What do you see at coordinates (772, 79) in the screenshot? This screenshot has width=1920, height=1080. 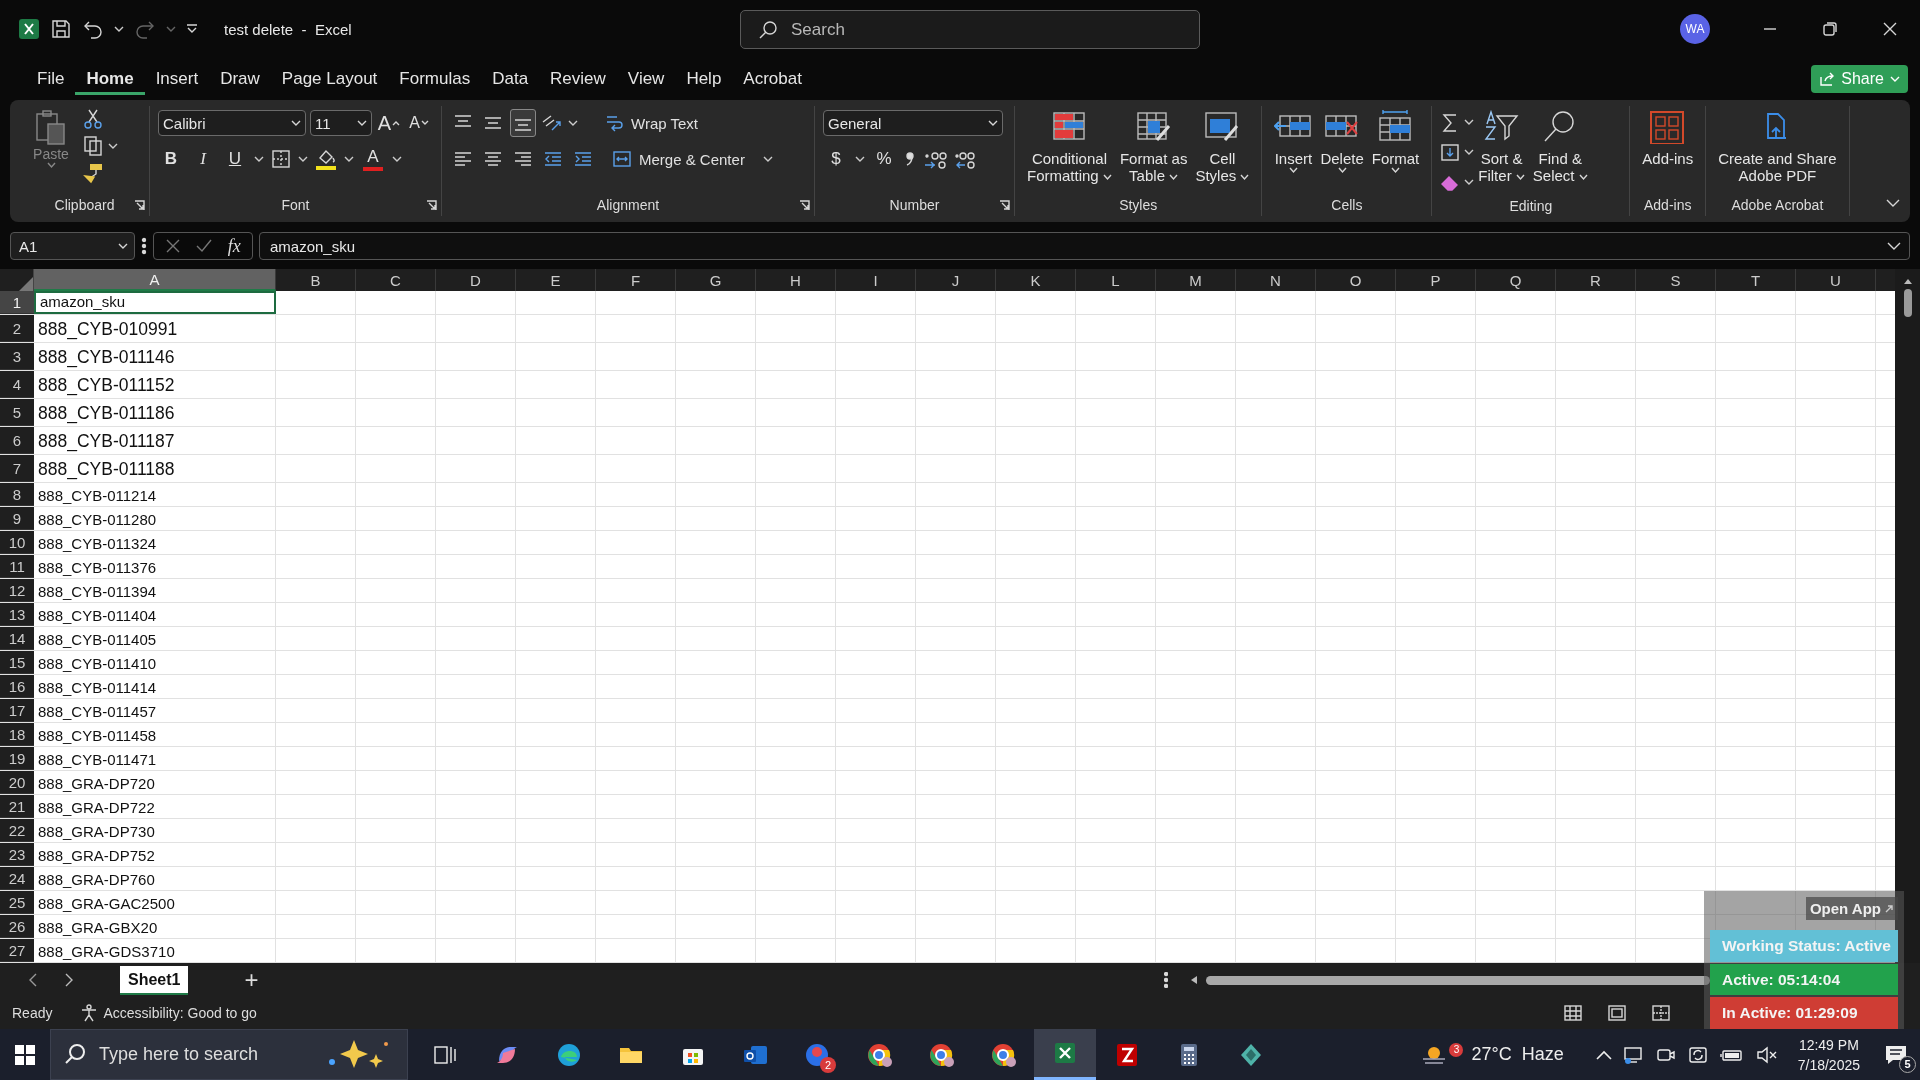 I see `menu-tab: Acrobat` at bounding box center [772, 79].